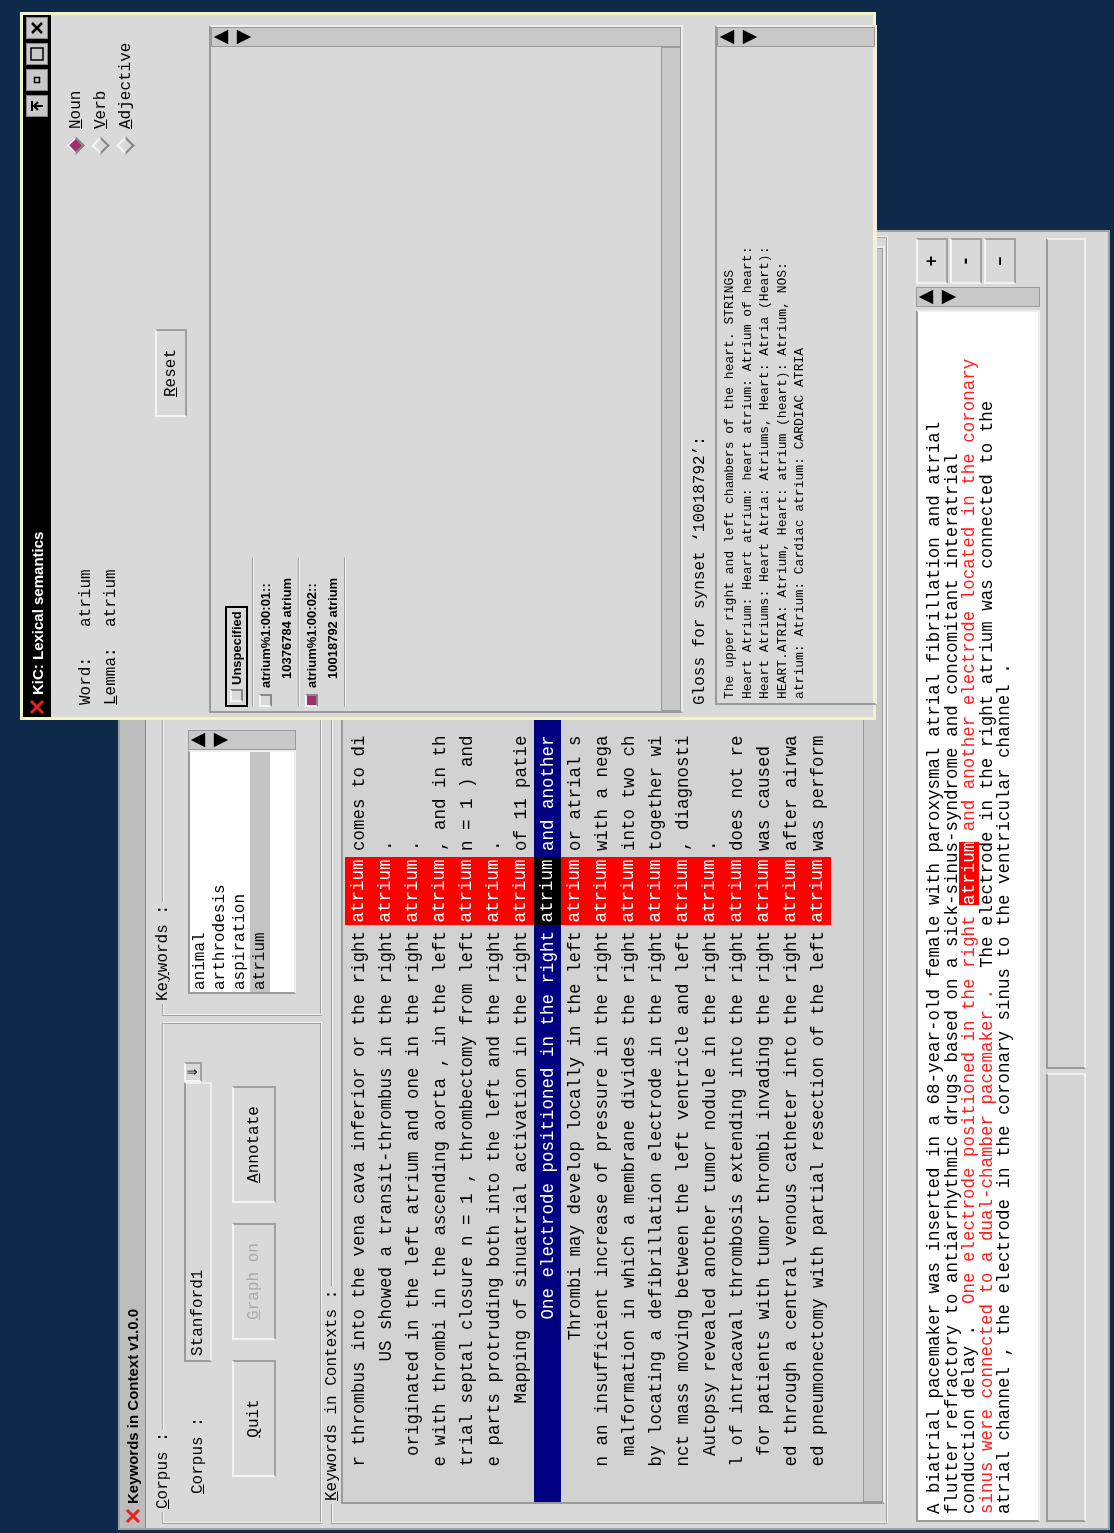 The height and width of the screenshot is (1533, 1114). I want to click on context-text: Autopsy revealed another tumor nodule in the right, so click(709, 1194).